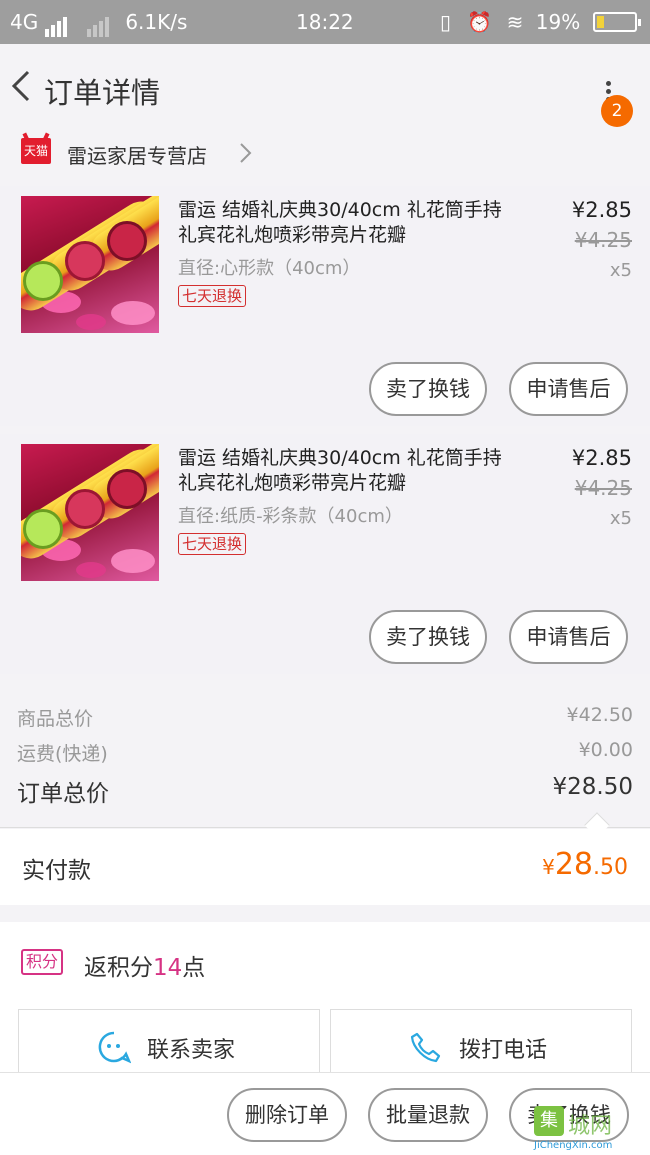 The height and width of the screenshot is (1155, 650). I want to click on tmall-logo-icon: 天猫, so click(36, 151).